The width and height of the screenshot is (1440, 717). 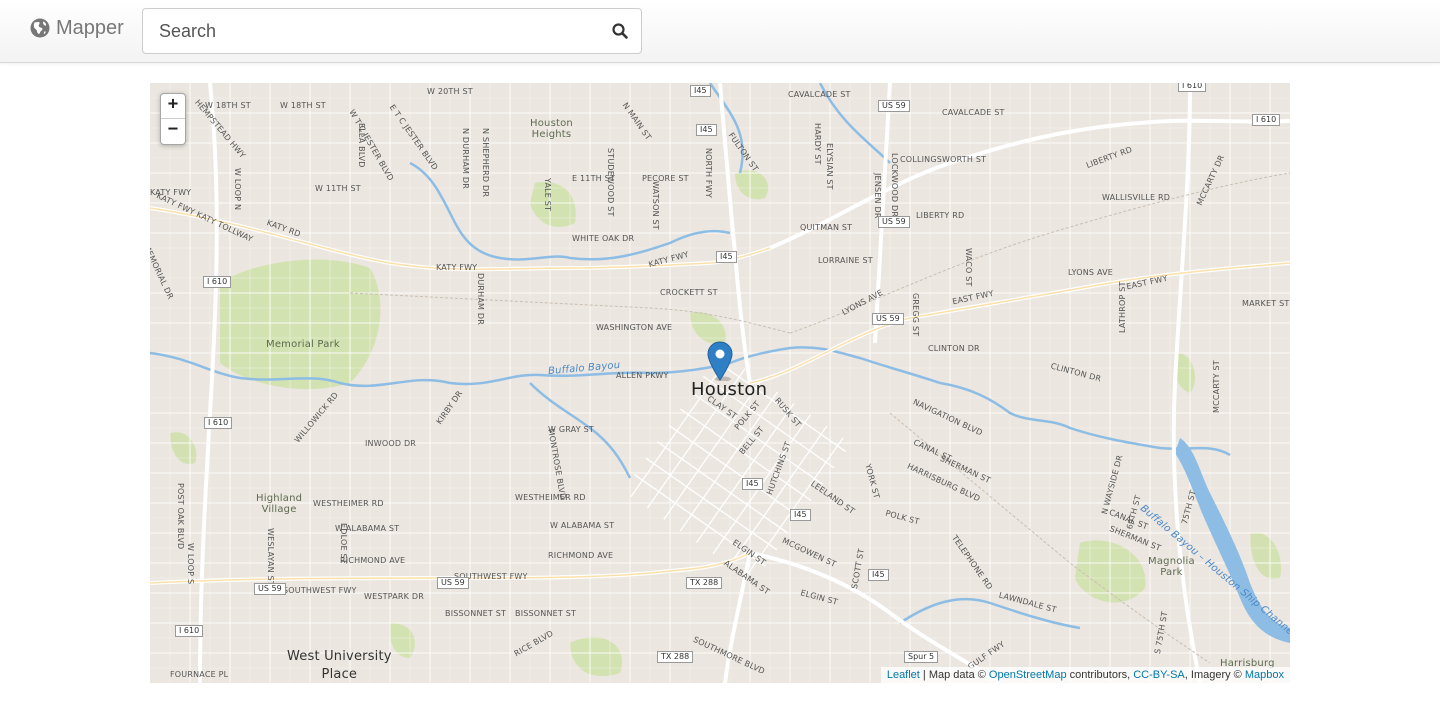 I want to click on zoom-out-button: −, so click(x=173, y=131).